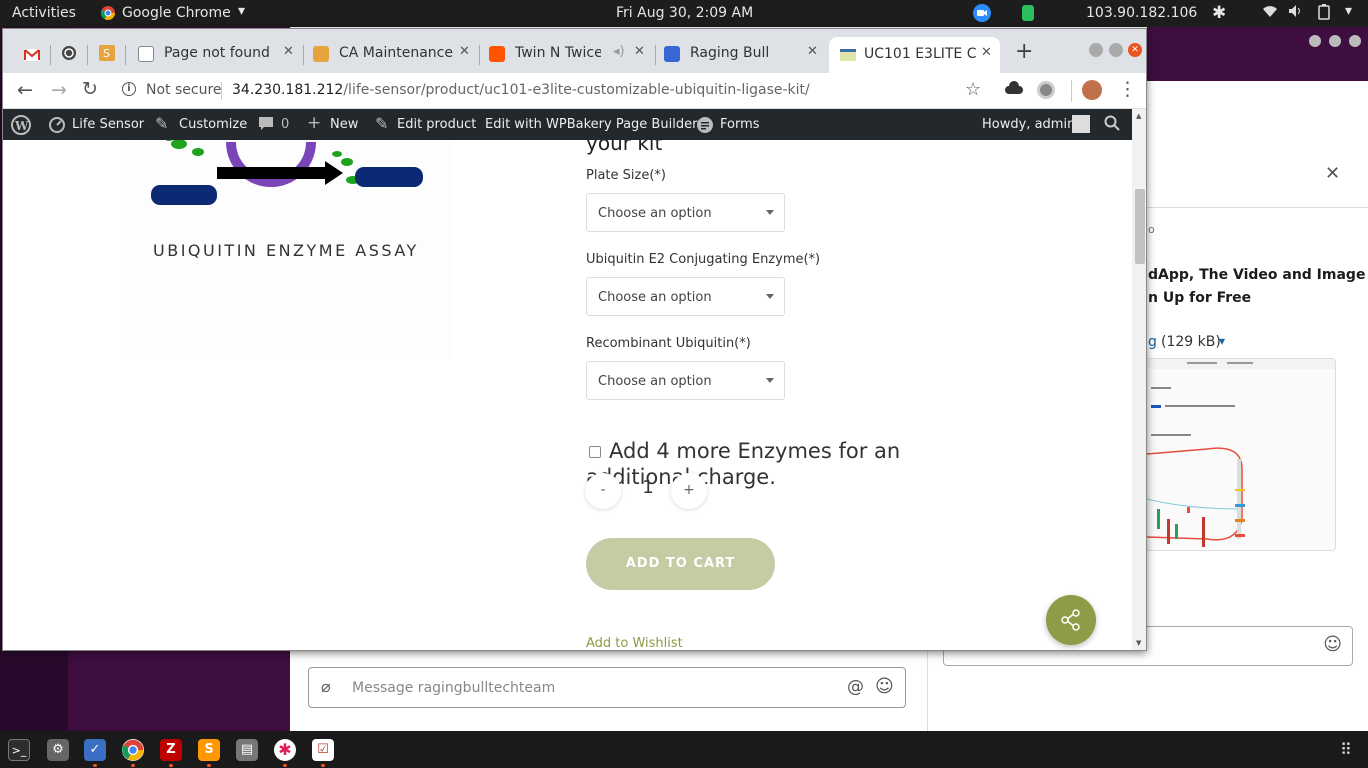 The height and width of the screenshot is (768, 1368). Describe the element at coordinates (1138, 643) in the screenshot. I see `scroll-down-arrow-icon: ▼` at that location.